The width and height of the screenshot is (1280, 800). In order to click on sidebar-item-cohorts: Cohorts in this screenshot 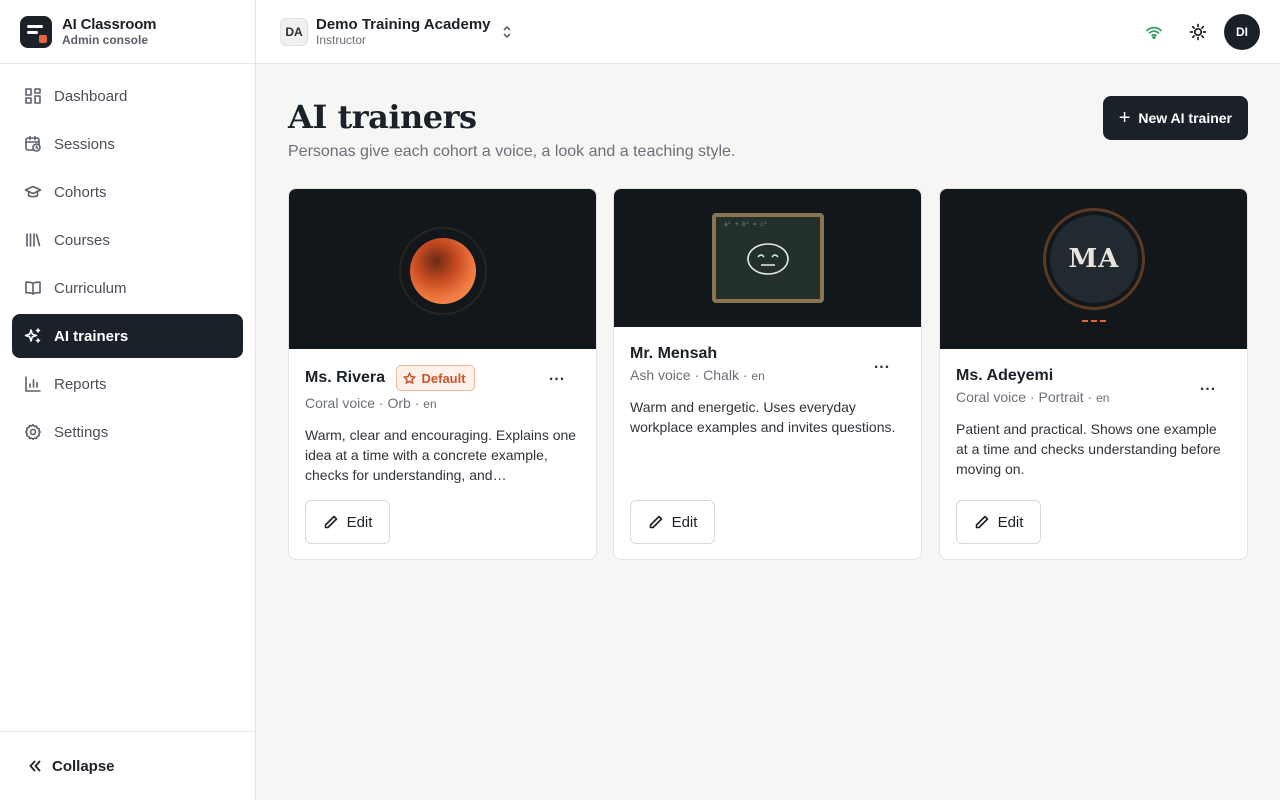, I will do `click(127, 192)`.